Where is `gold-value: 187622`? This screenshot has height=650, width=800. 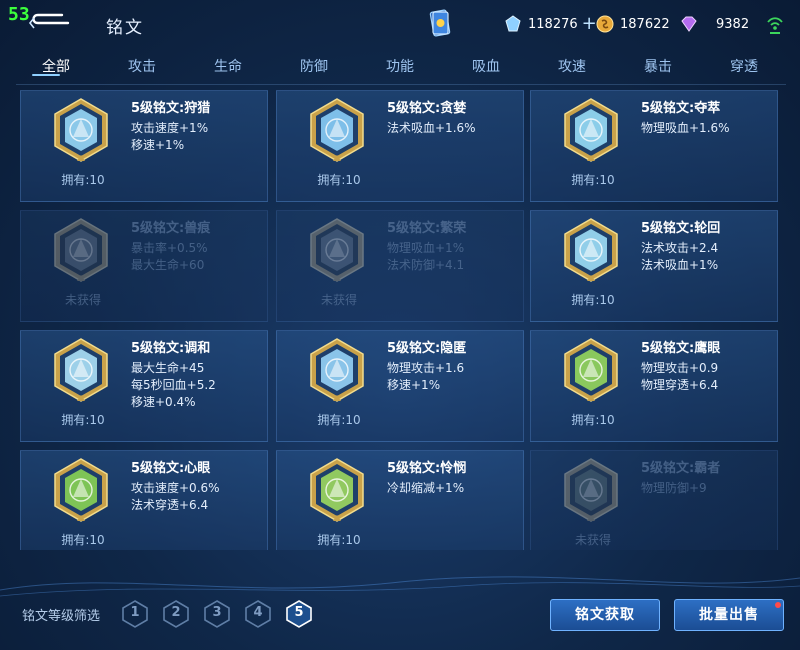
gold-value: 187622 is located at coordinates (645, 24).